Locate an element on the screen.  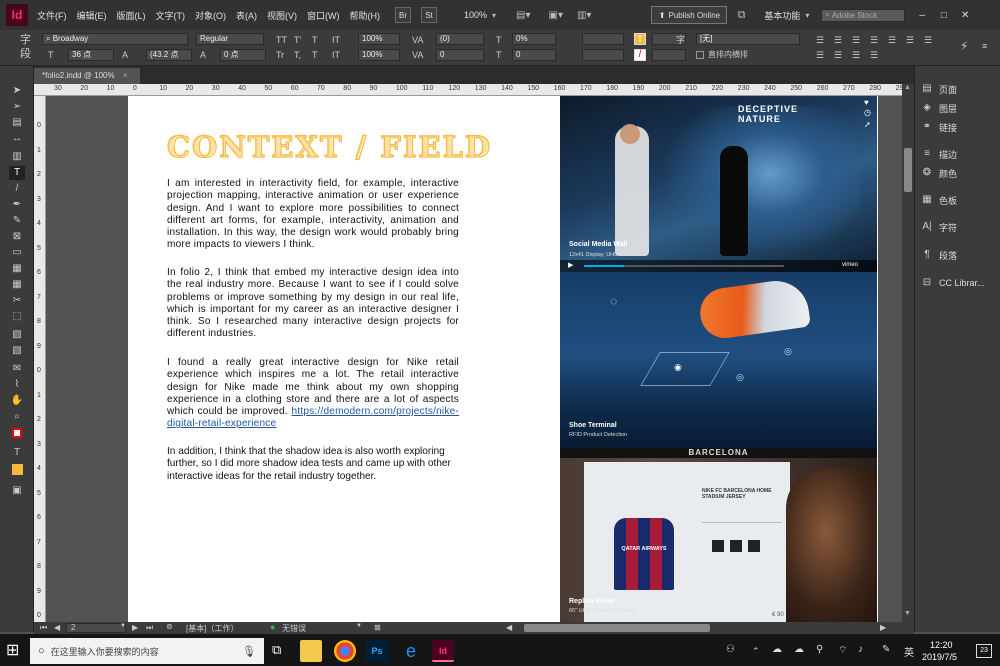
underline-button: T is located at coordinates (315, 40).